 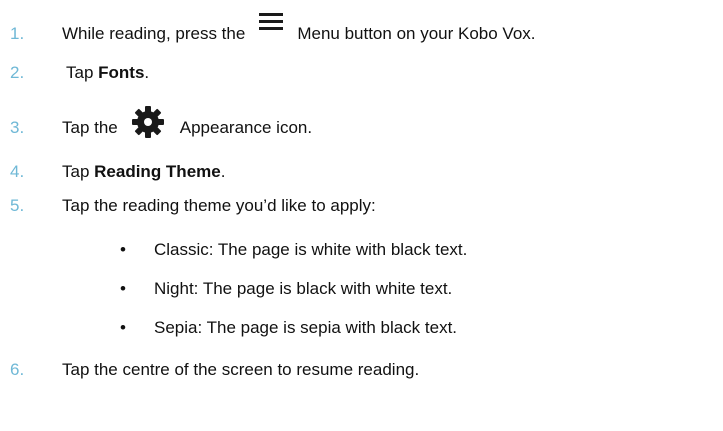 What do you see at coordinates (154, 33) in the screenshot?
I see `step-text-before: While reading, press the` at bounding box center [154, 33].